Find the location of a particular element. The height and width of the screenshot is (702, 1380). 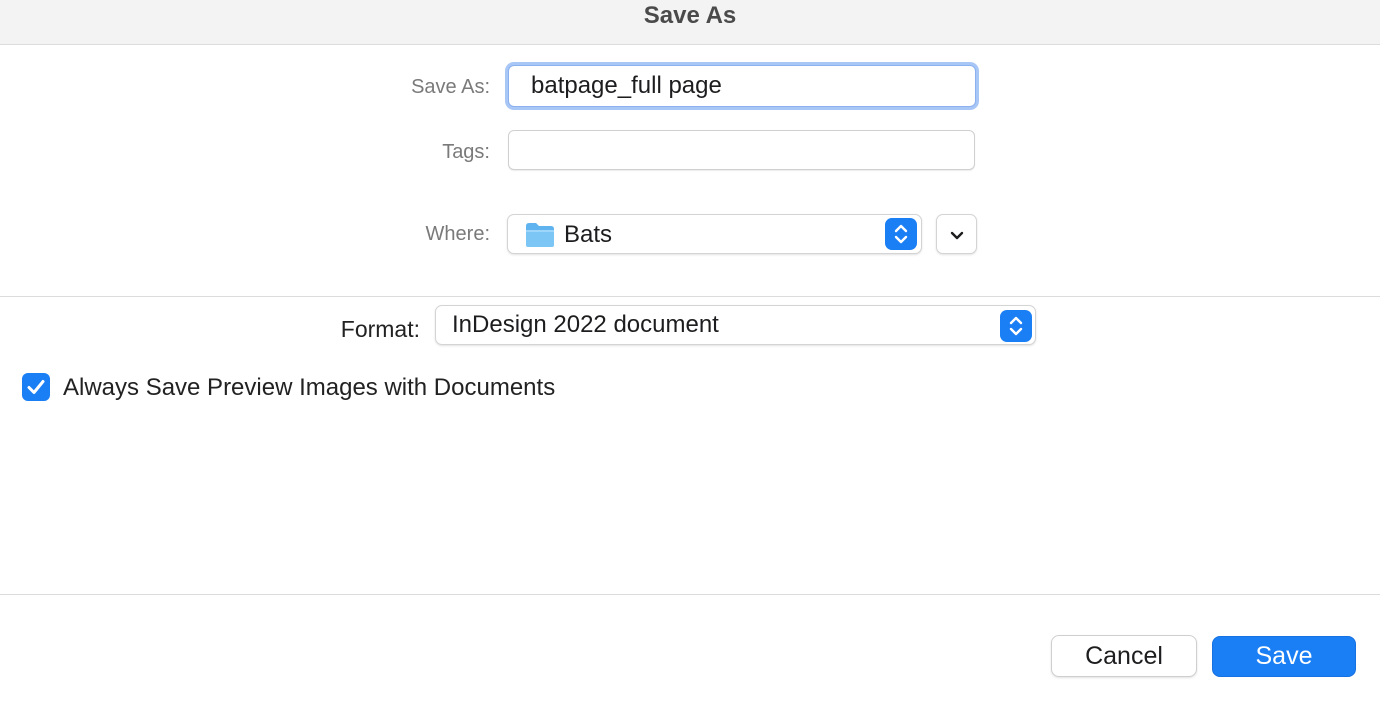

preview-images-checkbox is located at coordinates (36, 387).